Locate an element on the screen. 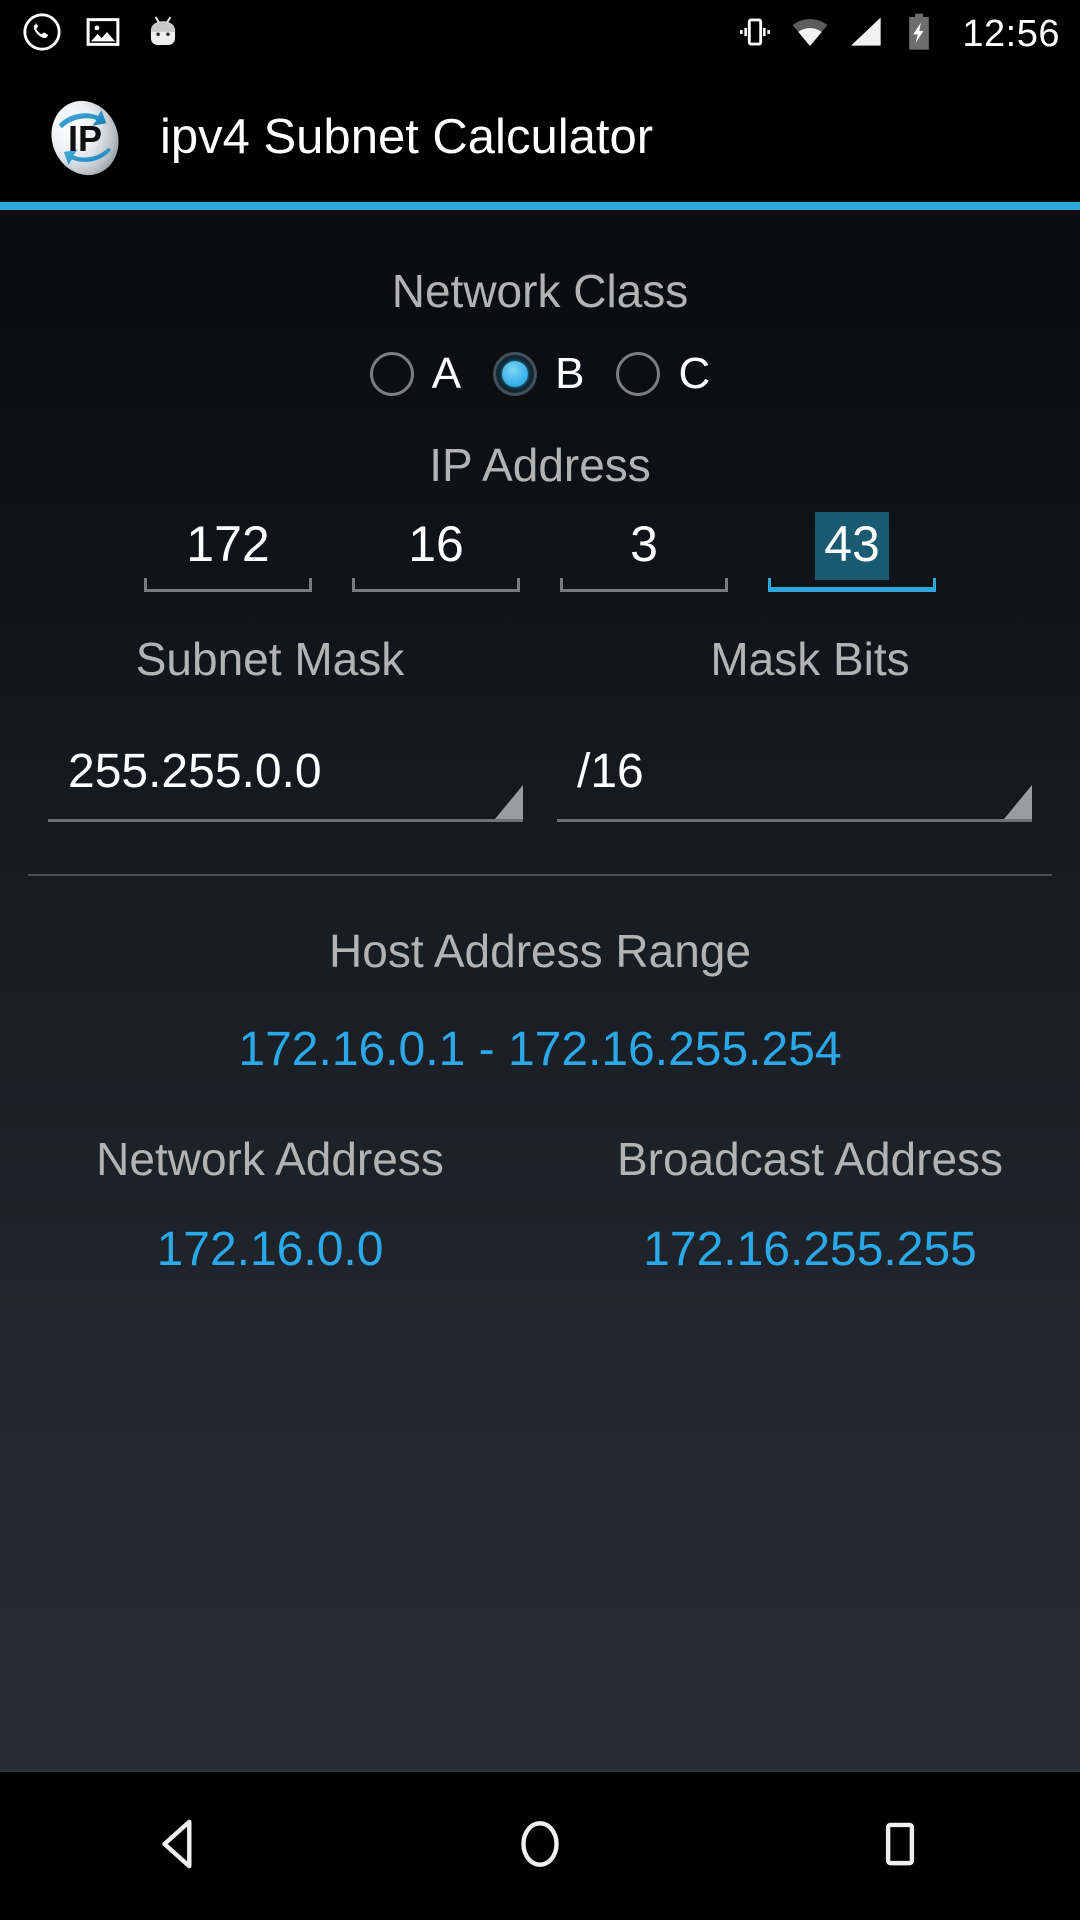 This screenshot has width=1080, height=1920. network-address-label: Network Address is located at coordinates (270, 1159).